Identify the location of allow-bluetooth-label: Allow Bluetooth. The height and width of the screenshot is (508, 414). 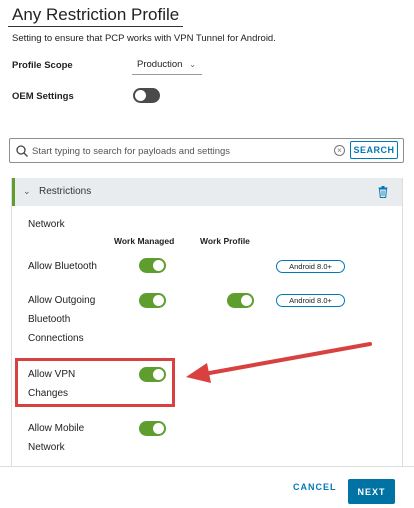
(62, 266).